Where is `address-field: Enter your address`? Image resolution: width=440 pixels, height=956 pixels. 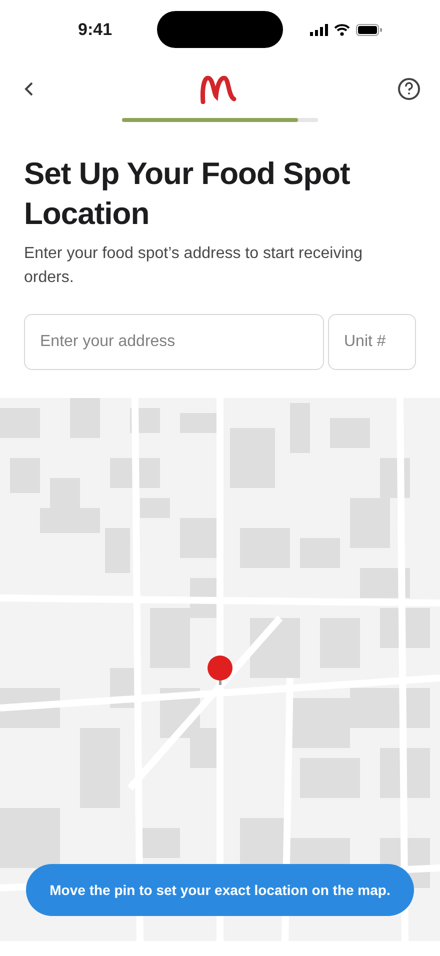
address-field: Enter your address is located at coordinates (174, 342).